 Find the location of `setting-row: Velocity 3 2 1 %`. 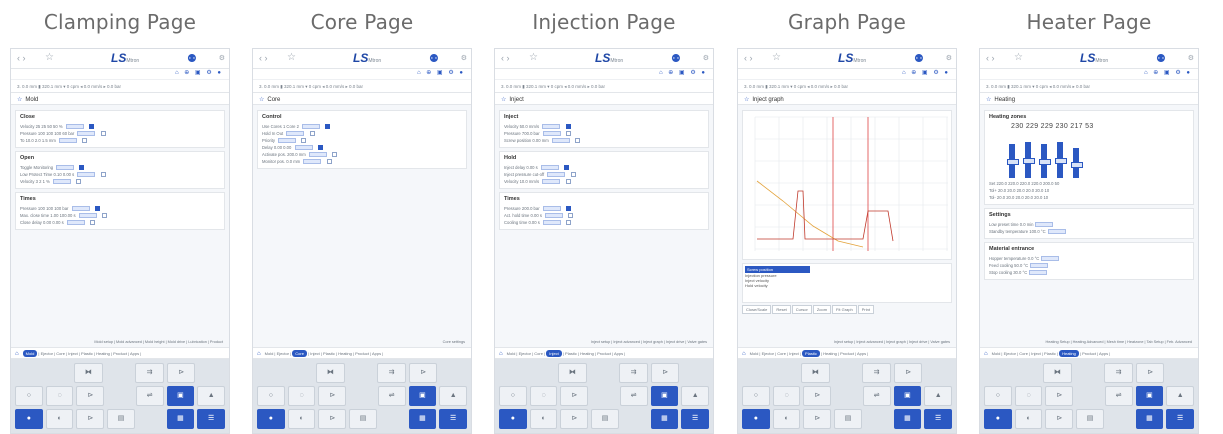

setting-row: Velocity 3 2 1 % is located at coordinates (120, 181).